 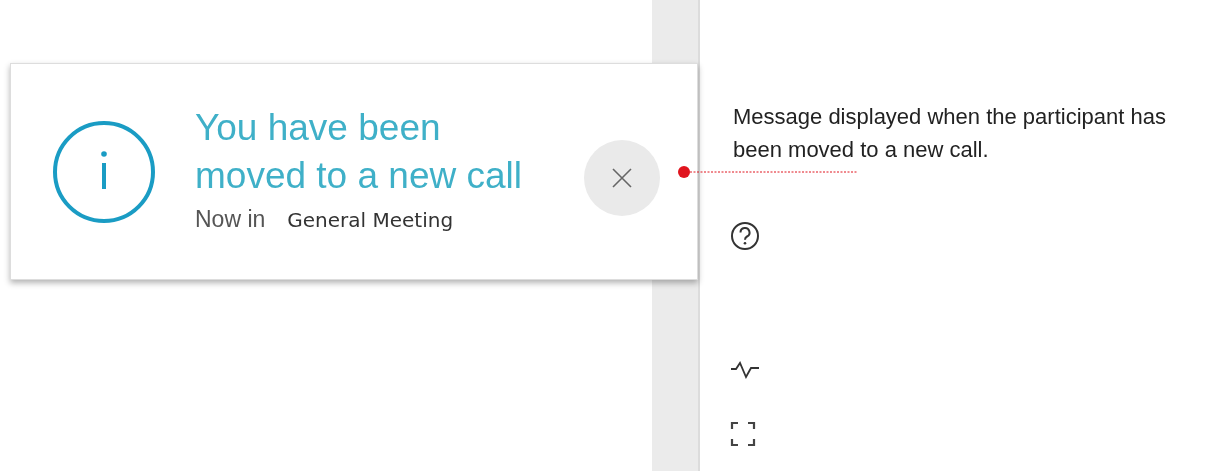 I want to click on help-icon, so click(x=745, y=236).